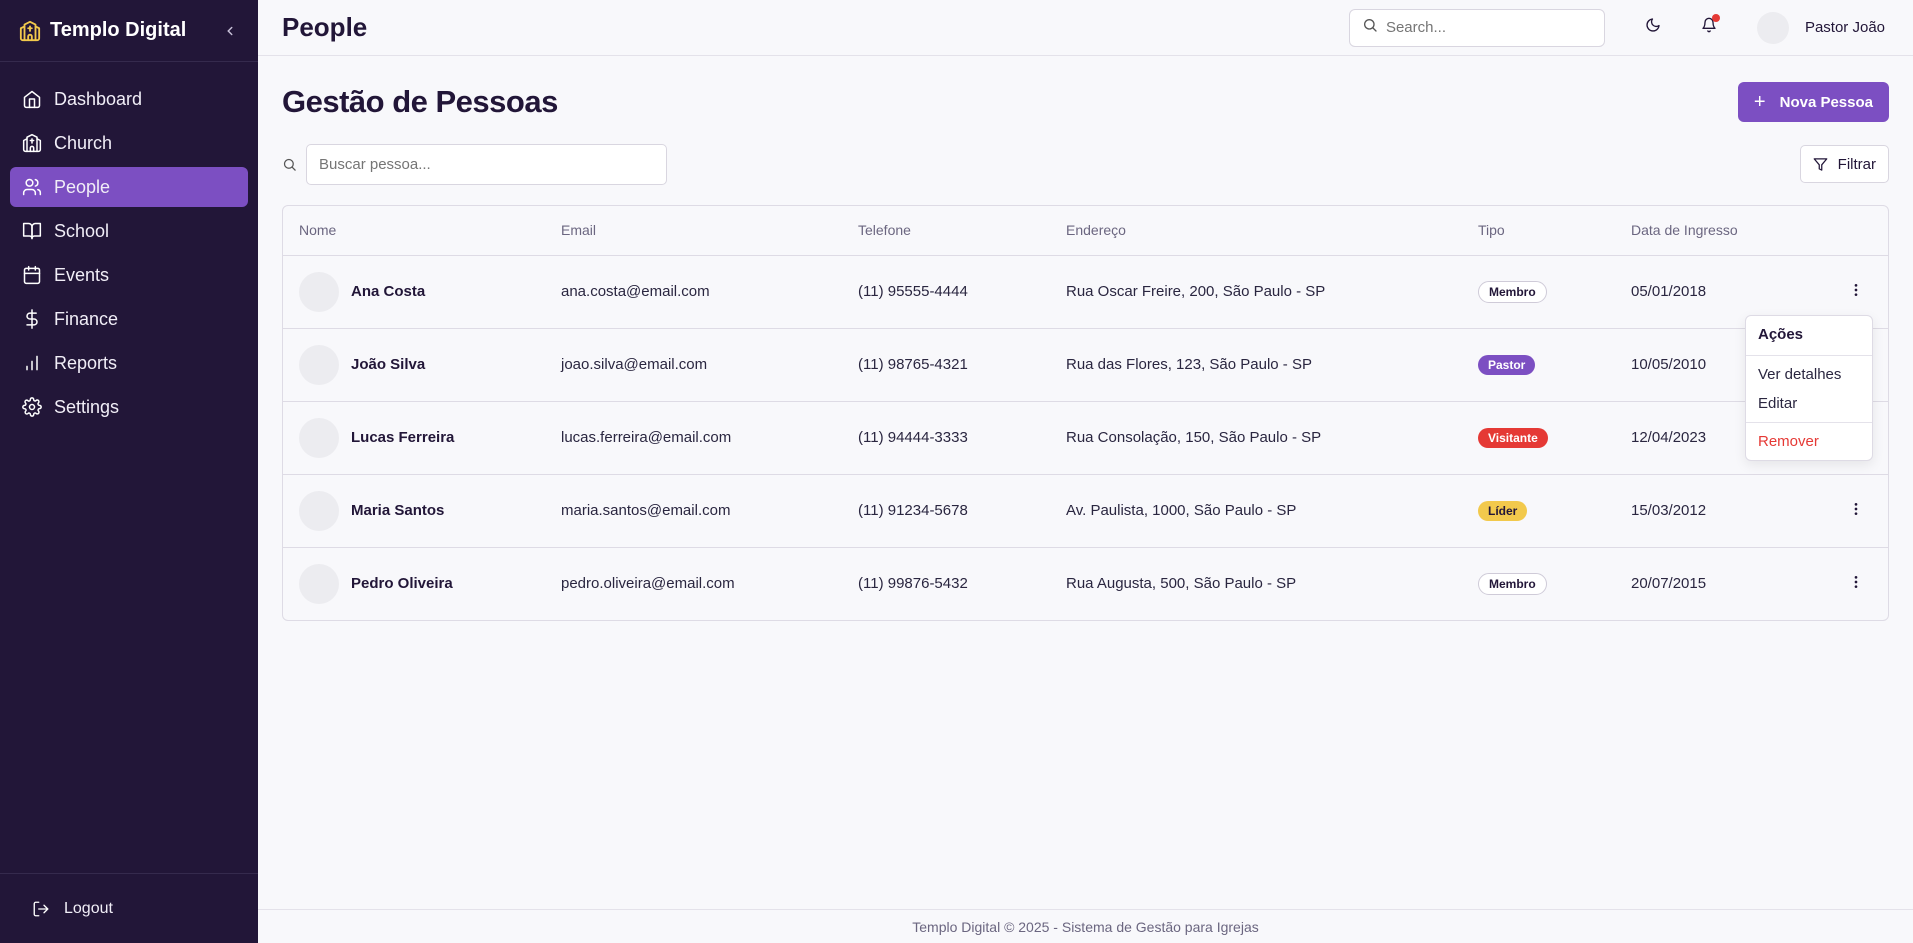  I want to click on sidebar-item-settings: Settings, so click(129, 407).